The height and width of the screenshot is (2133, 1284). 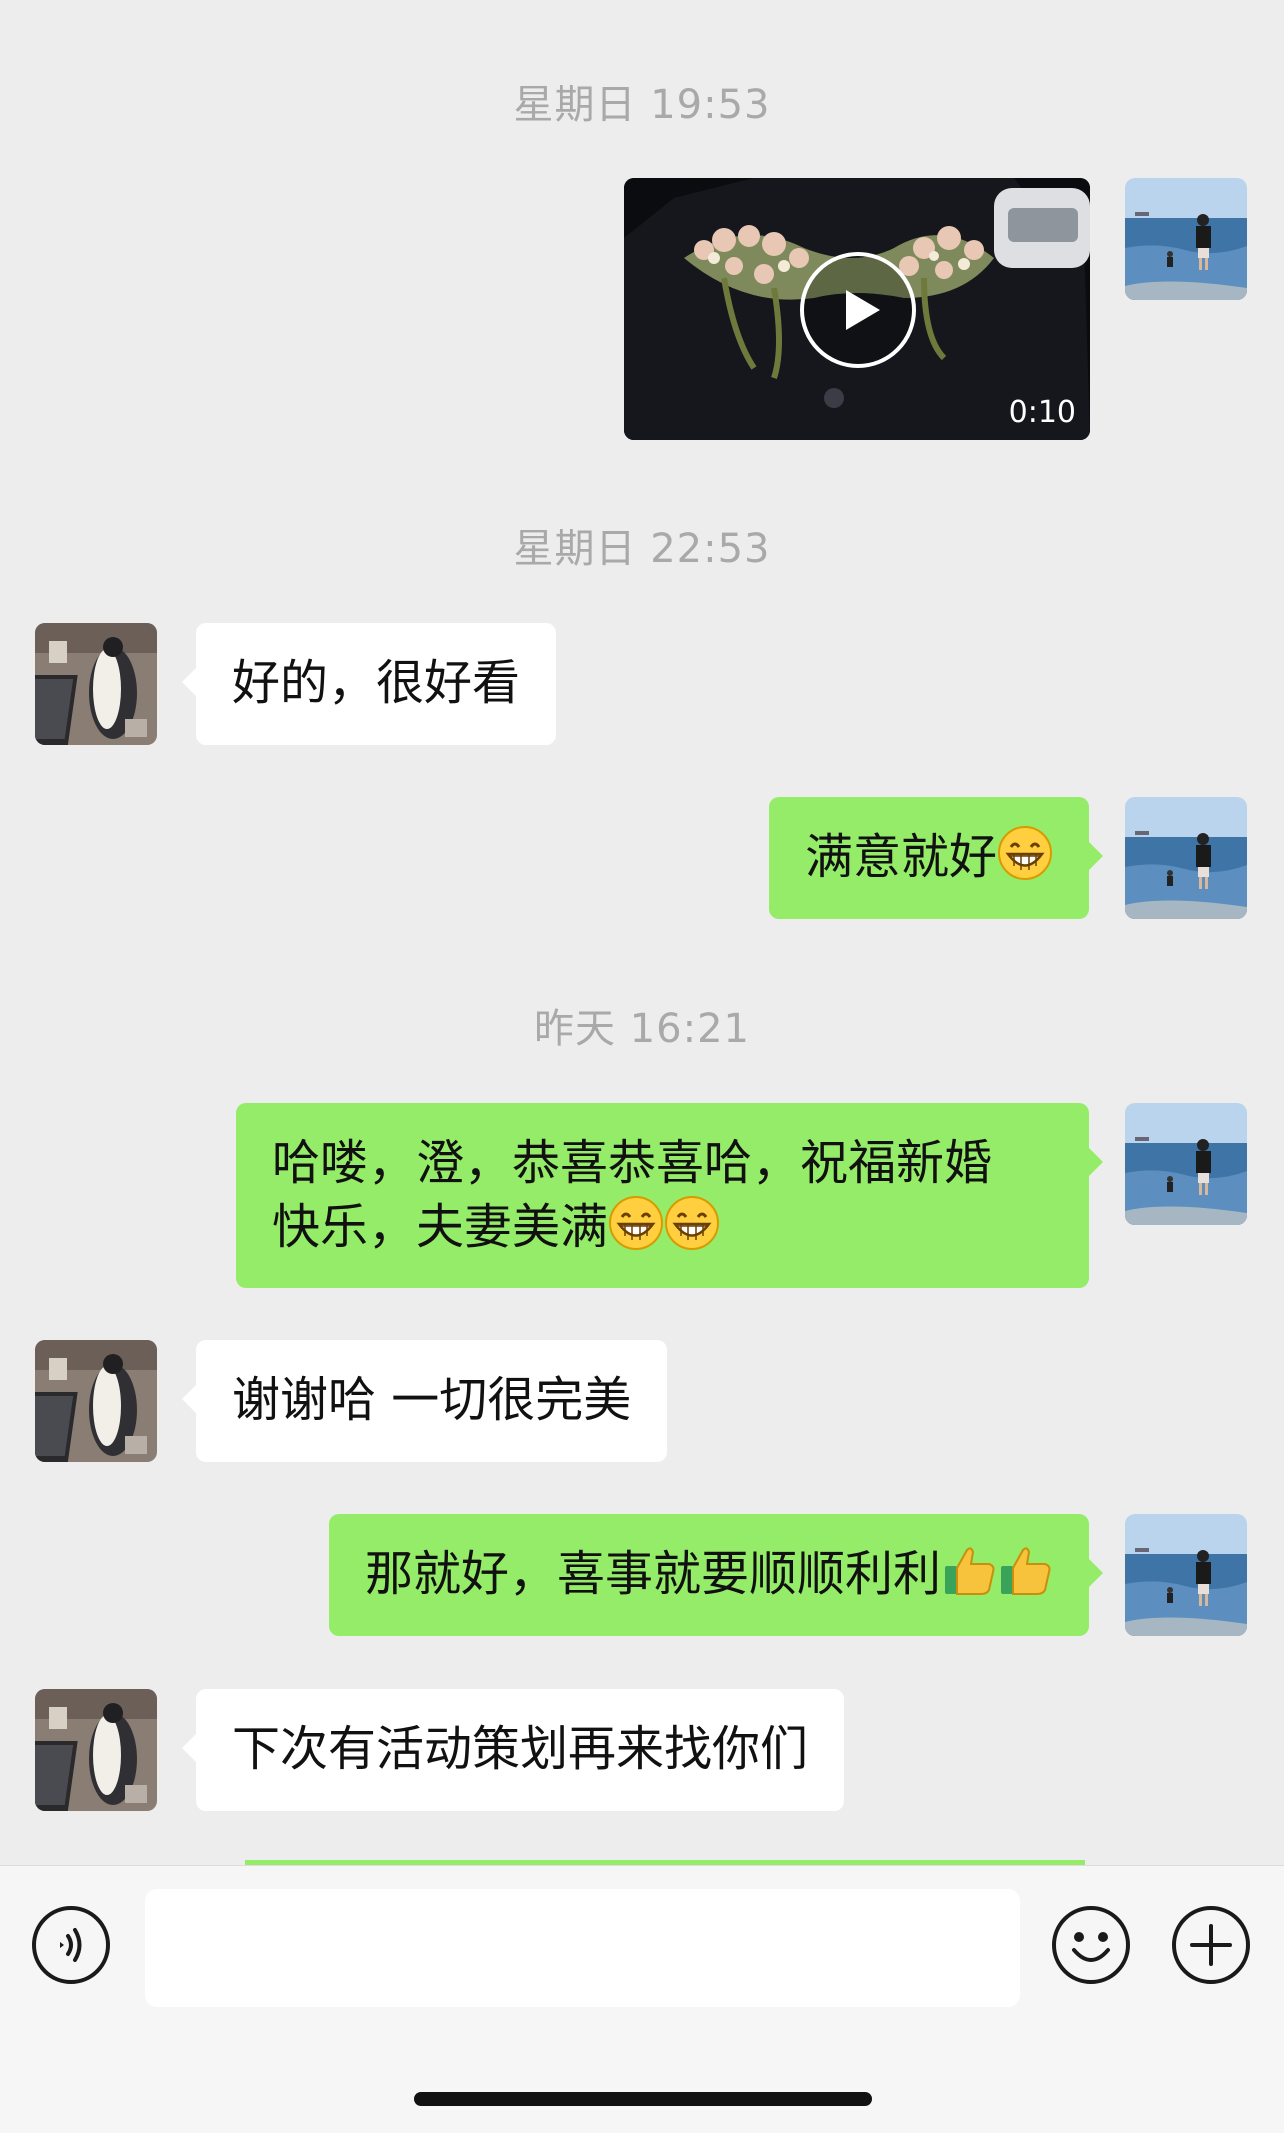 I want to click on message-text: 那就好，喜事就要顺顺利利, so click(x=652, y=1574).